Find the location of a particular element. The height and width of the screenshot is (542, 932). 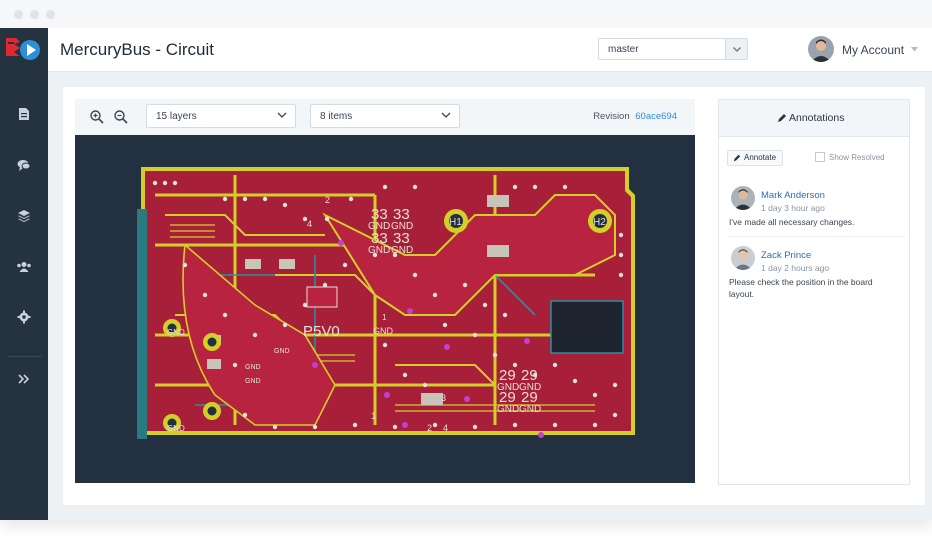

zoom-in-icon is located at coordinates (97, 117).